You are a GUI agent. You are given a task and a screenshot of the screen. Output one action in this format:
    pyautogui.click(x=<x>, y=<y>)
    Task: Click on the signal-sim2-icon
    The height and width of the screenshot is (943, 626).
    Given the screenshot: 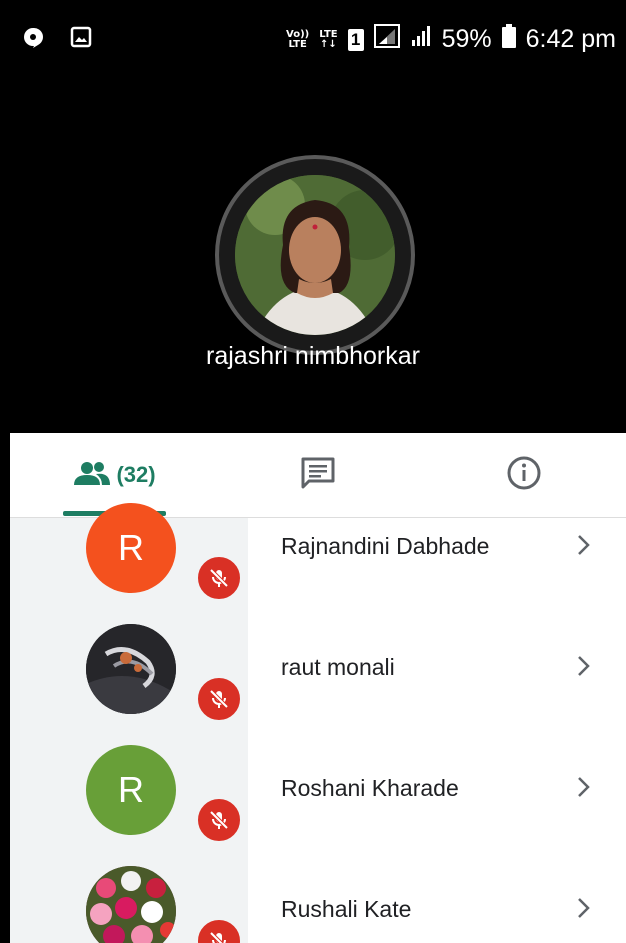 What is the action you would take?
    pyautogui.click(x=421, y=39)
    